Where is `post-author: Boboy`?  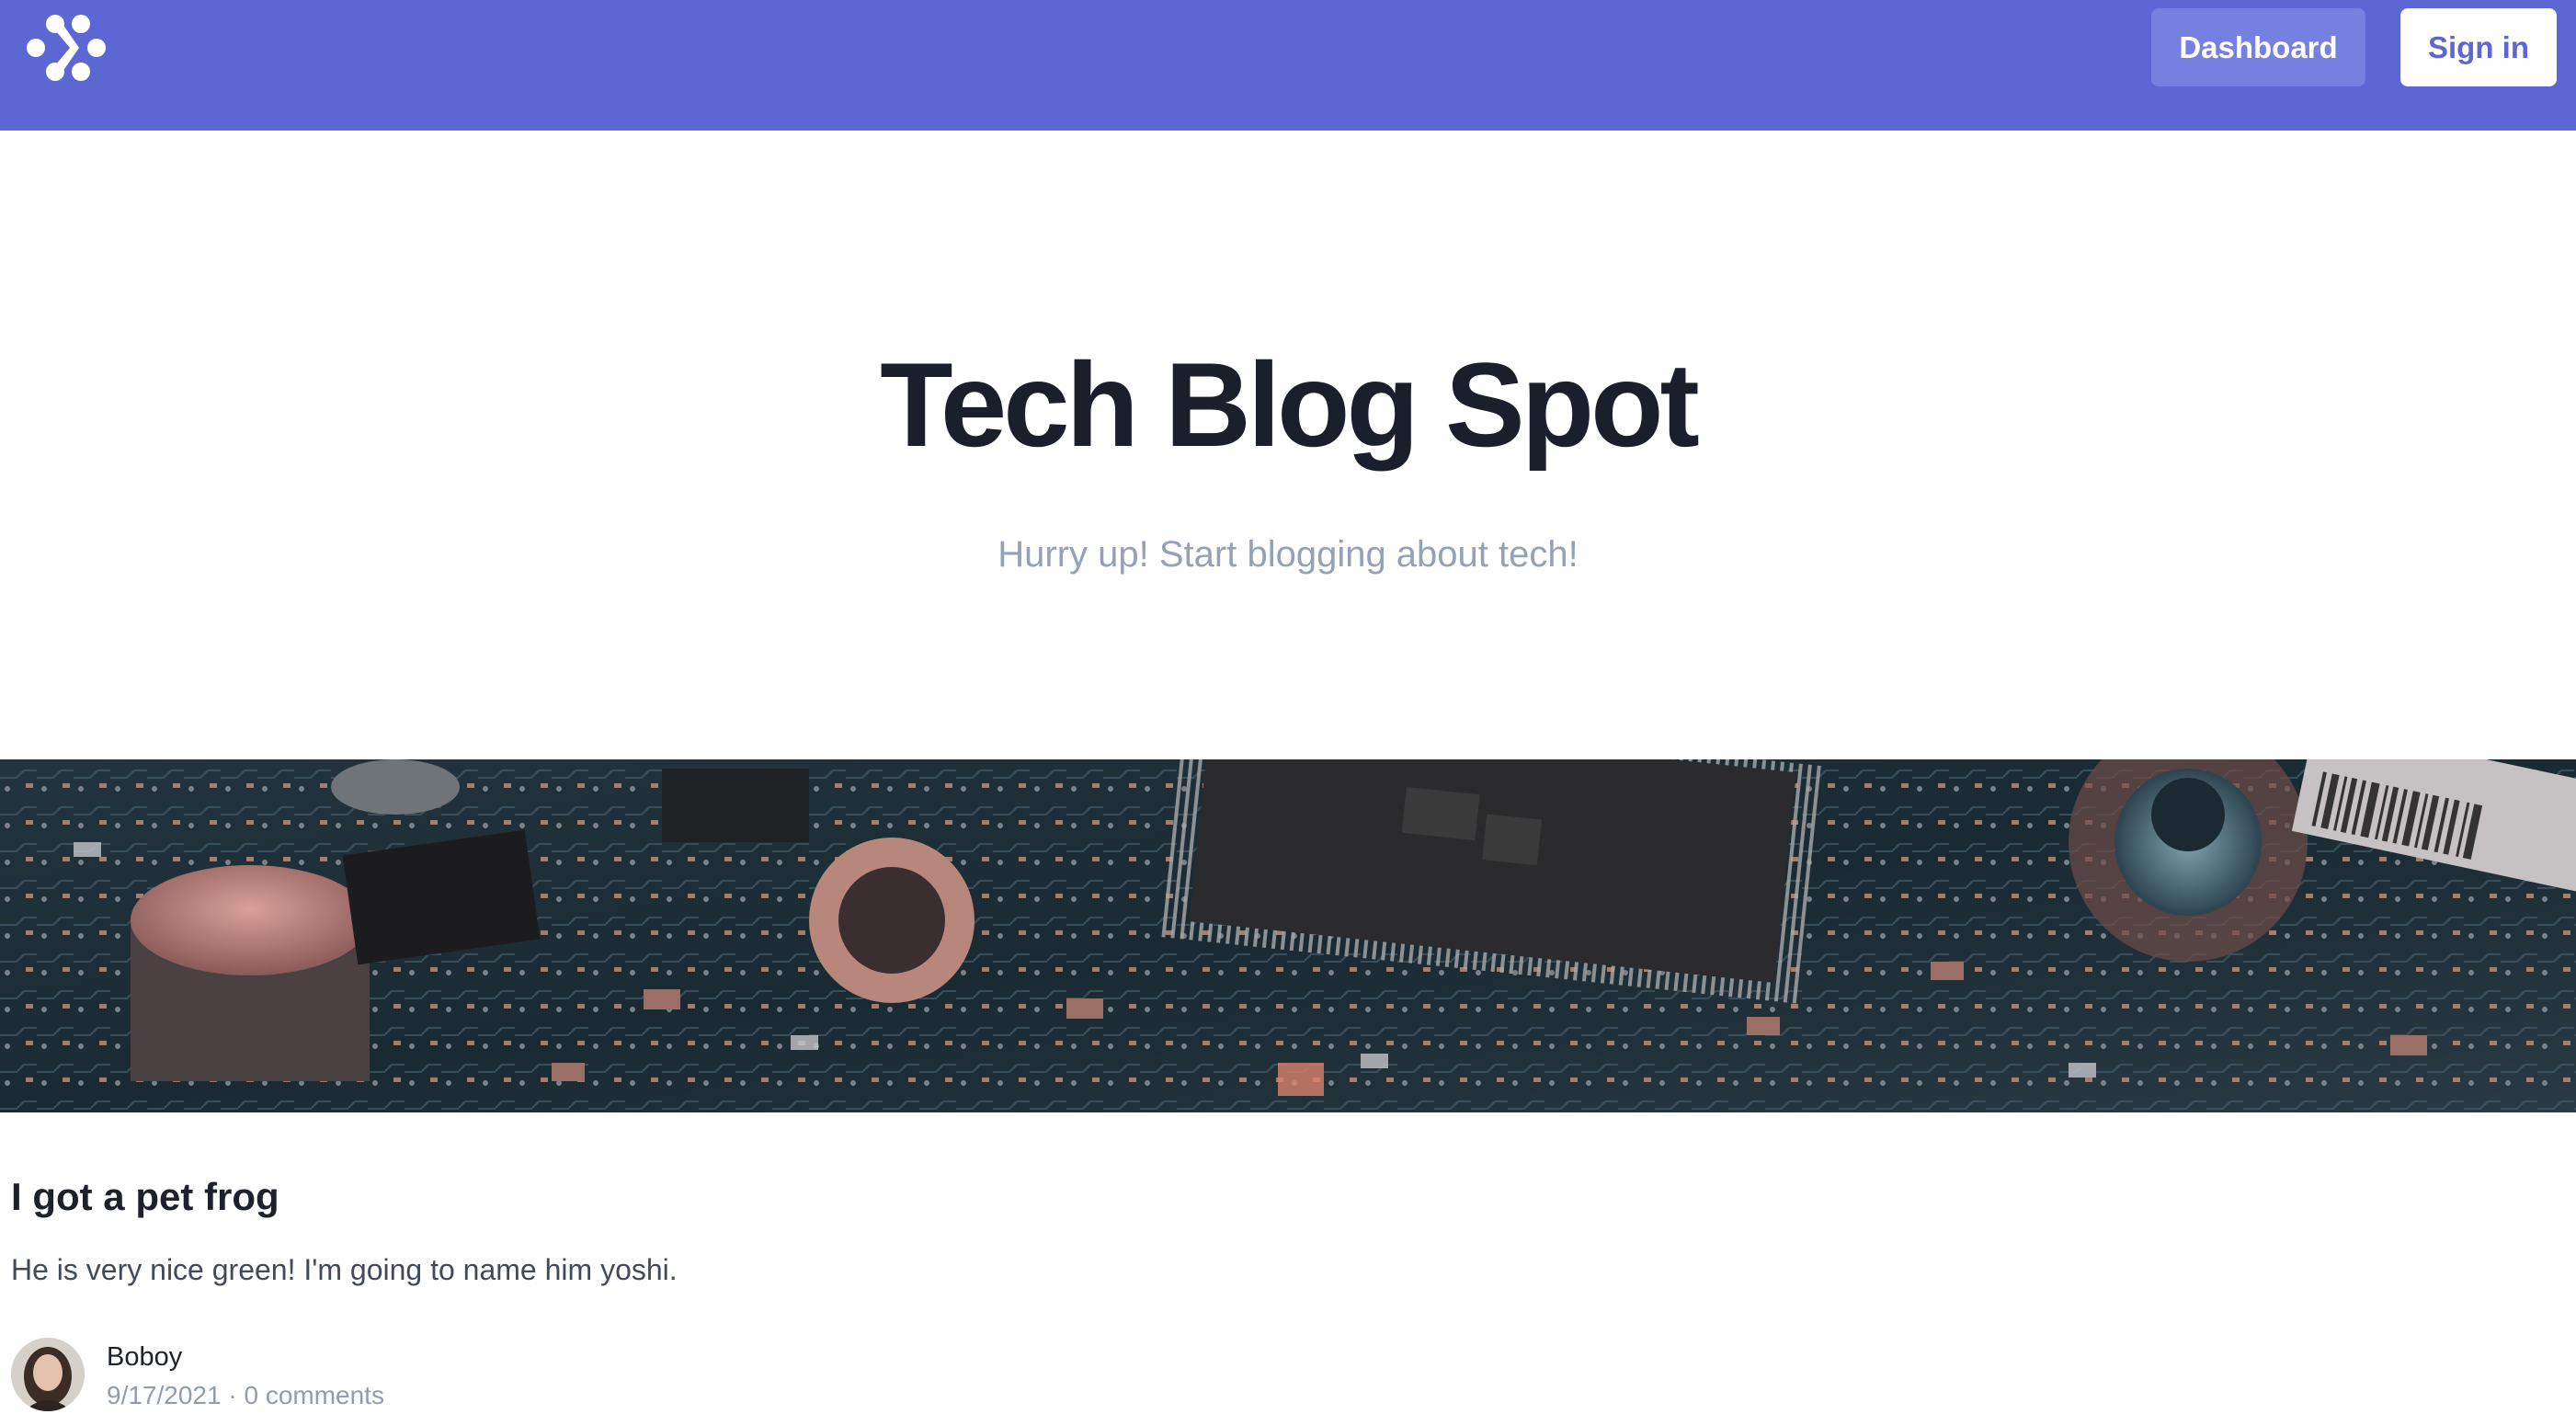
post-author: Boboy is located at coordinates (144, 1357).